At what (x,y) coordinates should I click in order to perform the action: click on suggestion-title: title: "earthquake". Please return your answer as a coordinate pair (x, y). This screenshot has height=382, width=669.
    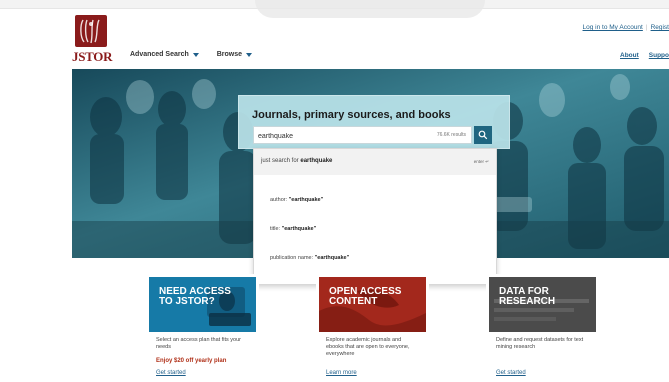
    Looking at the image, I should click on (293, 229).